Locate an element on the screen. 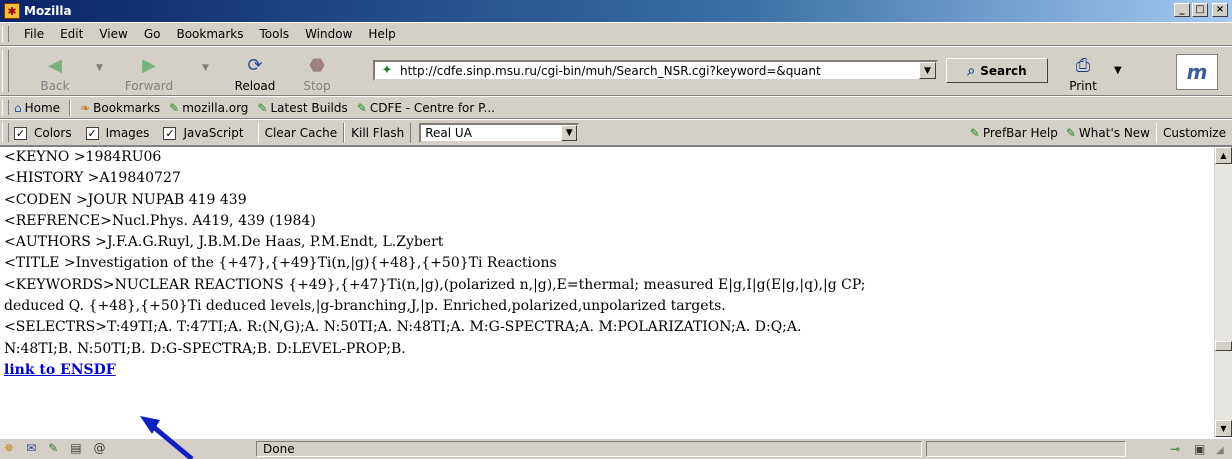  scroll-thumb is located at coordinates (1223, 346).